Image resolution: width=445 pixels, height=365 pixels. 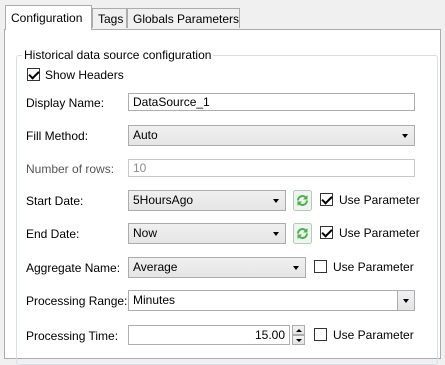 I want to click on tab-tags: Tags, so click(x=109, y=18).